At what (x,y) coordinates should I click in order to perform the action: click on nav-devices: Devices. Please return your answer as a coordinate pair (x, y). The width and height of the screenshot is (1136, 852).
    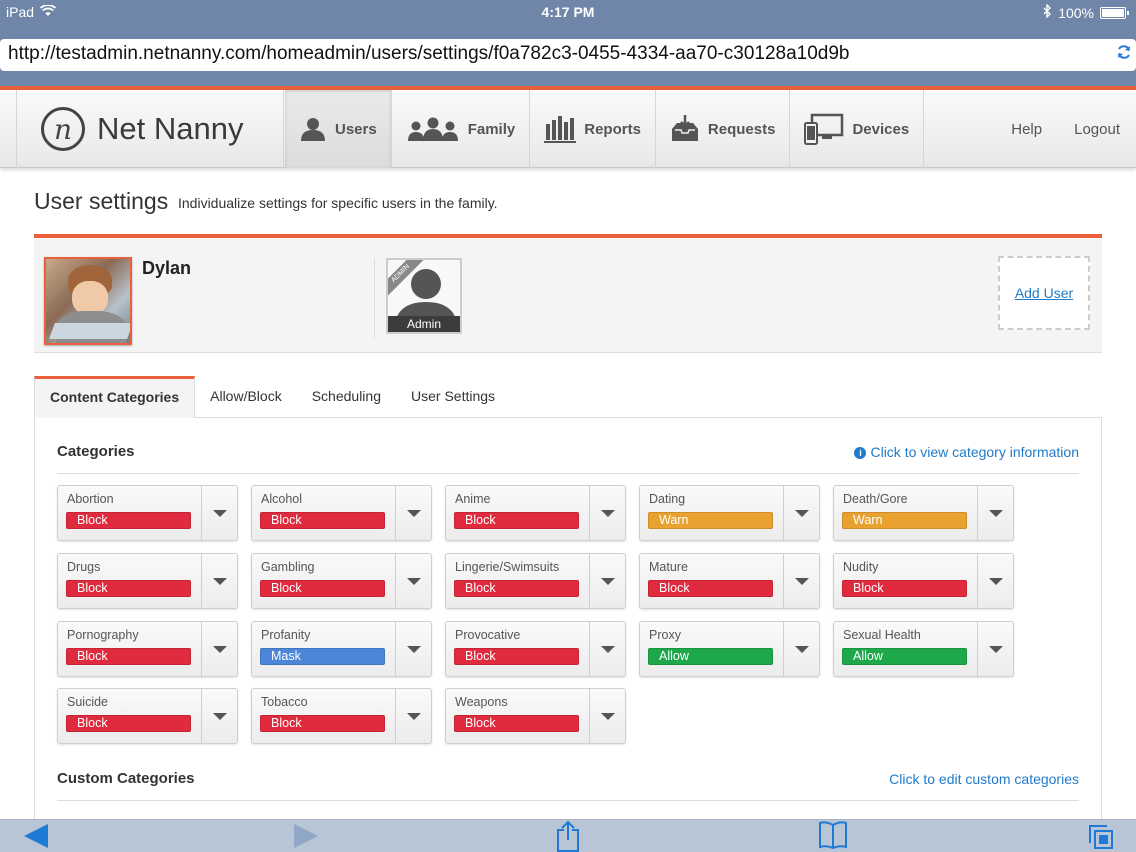
    Looking at the image, I should click on (857, 129).